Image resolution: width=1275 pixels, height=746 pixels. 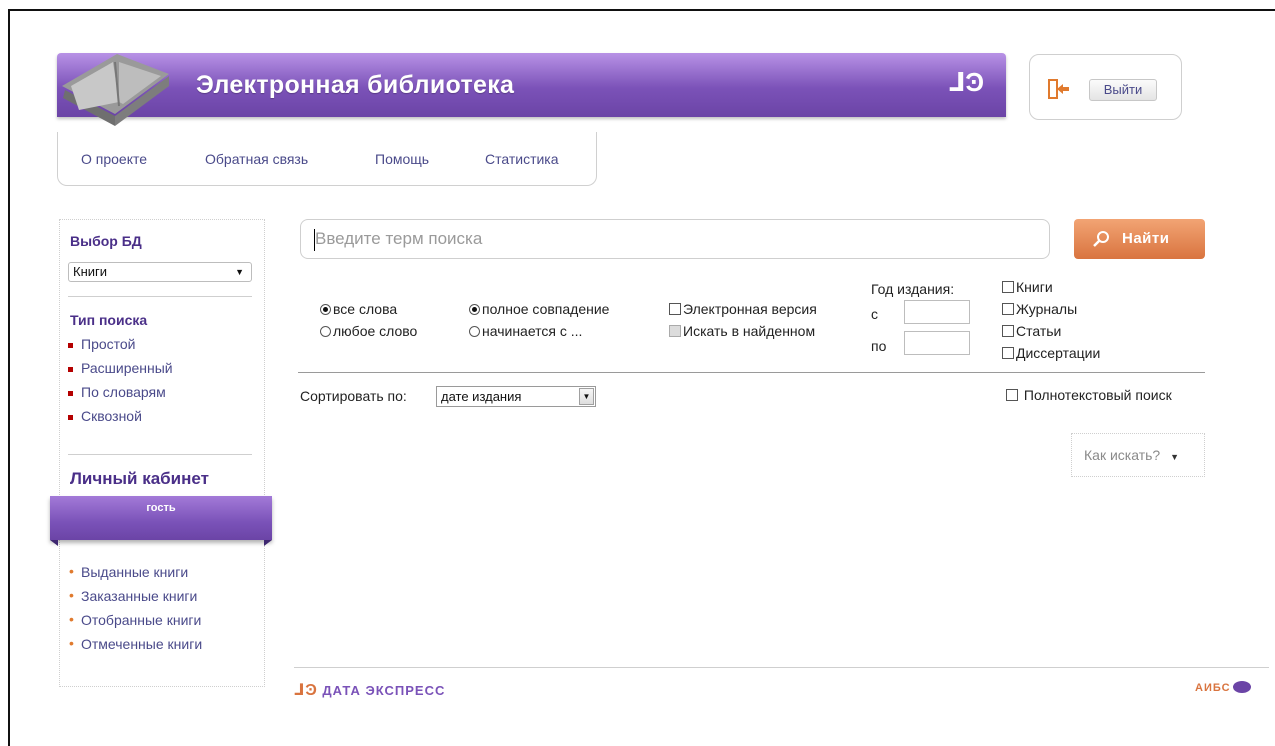 I want to click on user-name-ribbon: гость, so click(x=161, y=521).